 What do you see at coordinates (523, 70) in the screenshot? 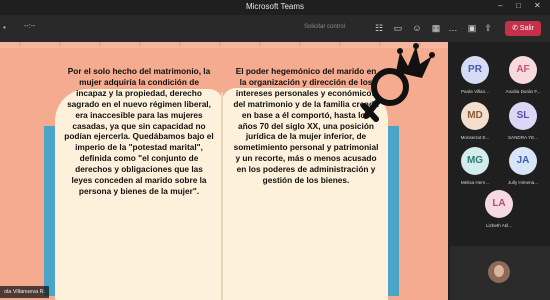
I see `avatar: AF` at bounding box center [523, 70].